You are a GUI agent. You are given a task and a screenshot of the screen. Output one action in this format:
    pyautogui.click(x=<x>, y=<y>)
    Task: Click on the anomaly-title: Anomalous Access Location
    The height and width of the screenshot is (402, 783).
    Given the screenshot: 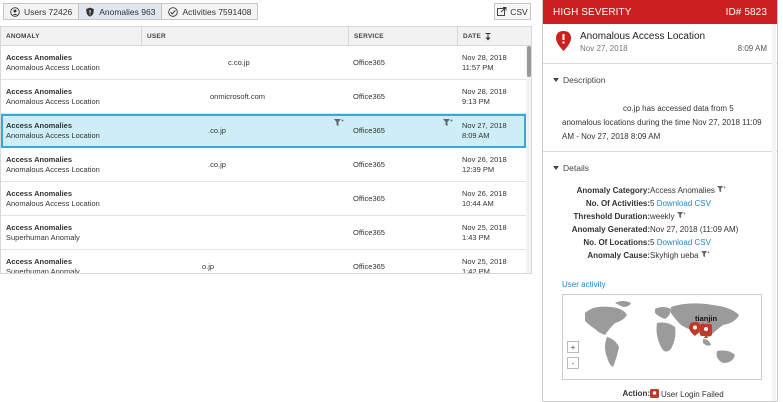 What is the action you would take?
    pyautogui.click(x=643, y=36)
    